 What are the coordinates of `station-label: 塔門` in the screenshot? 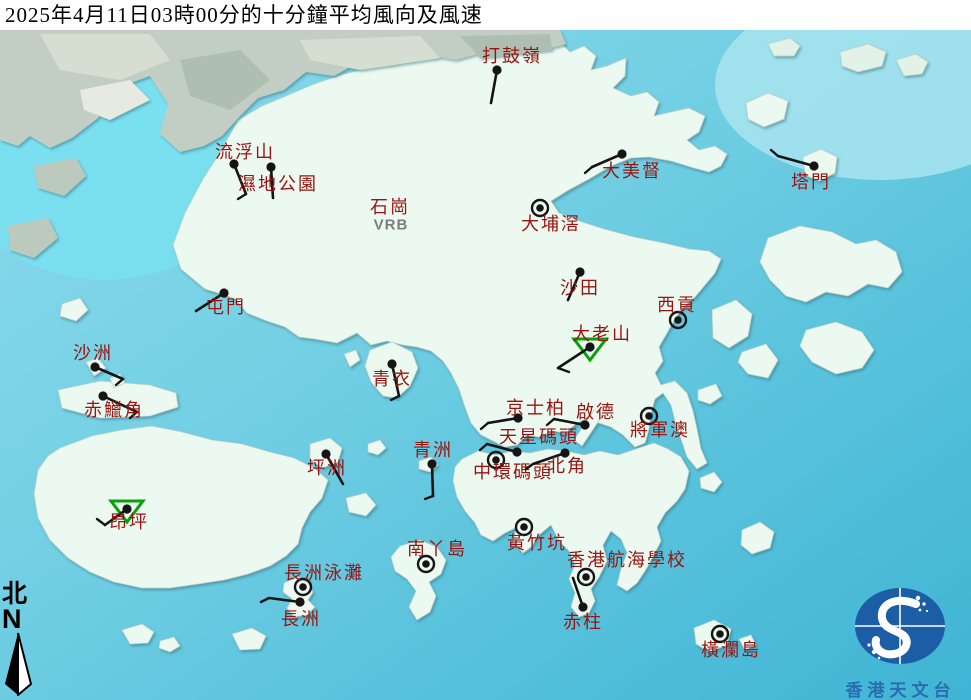 It's located at (811, 182).